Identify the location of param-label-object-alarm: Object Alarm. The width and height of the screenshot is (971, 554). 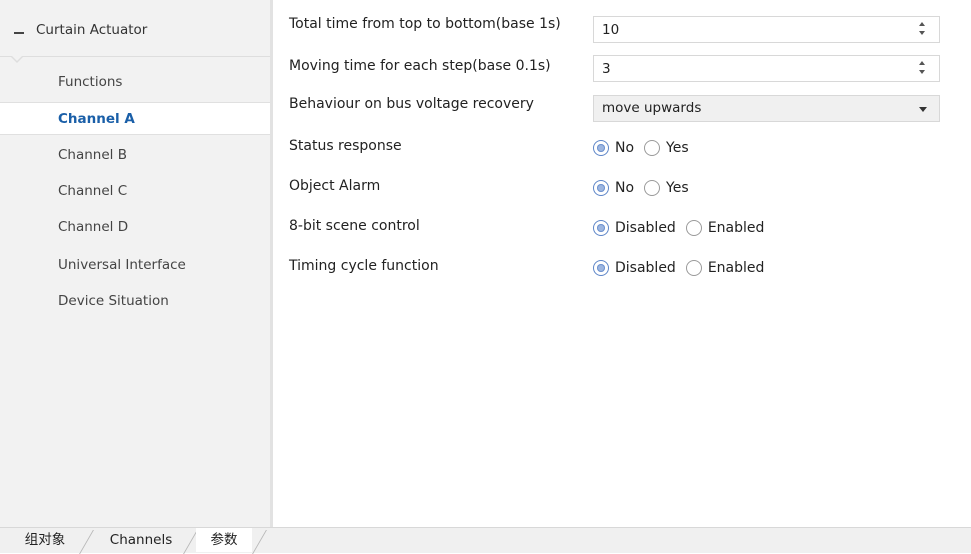
(335, 186).